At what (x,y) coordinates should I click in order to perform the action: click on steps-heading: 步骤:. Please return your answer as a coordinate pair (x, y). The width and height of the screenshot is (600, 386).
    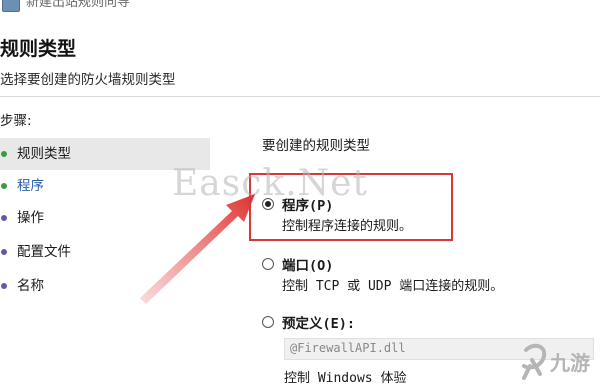
    Looking at the image, I should click on (16, 121).